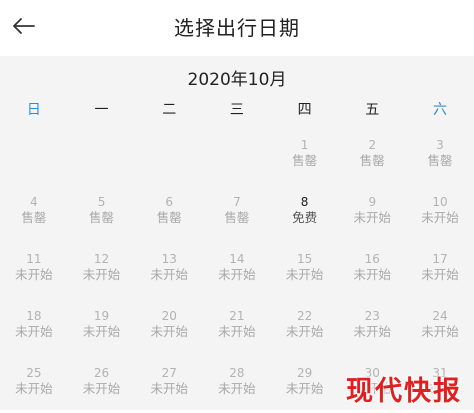  I want to click on day-number: 28, so click(237, 373).